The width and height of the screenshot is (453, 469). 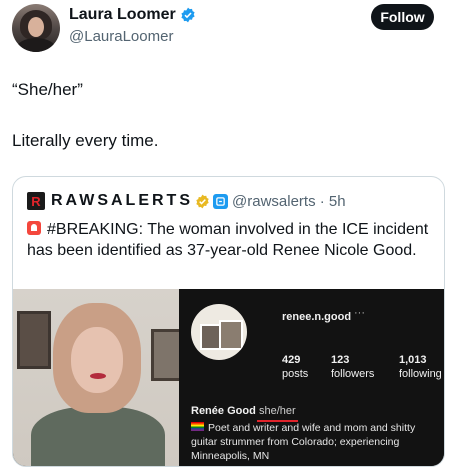 What do you see at coordinates (34, 228) in the screenshot?
I see `siren-icon` at bounding box center [34, 228].